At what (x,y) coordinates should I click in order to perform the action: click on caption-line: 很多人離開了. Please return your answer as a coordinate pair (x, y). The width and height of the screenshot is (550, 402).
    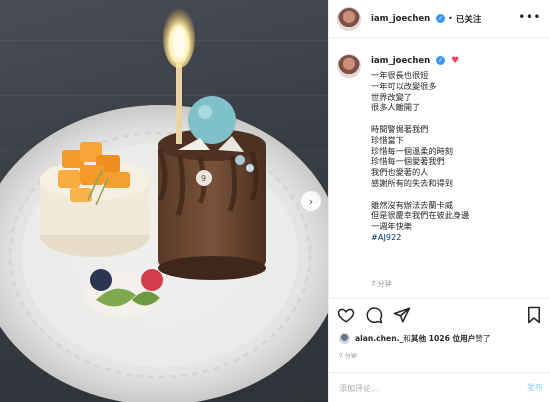
    Looking at the image, I should click on (396, 107).